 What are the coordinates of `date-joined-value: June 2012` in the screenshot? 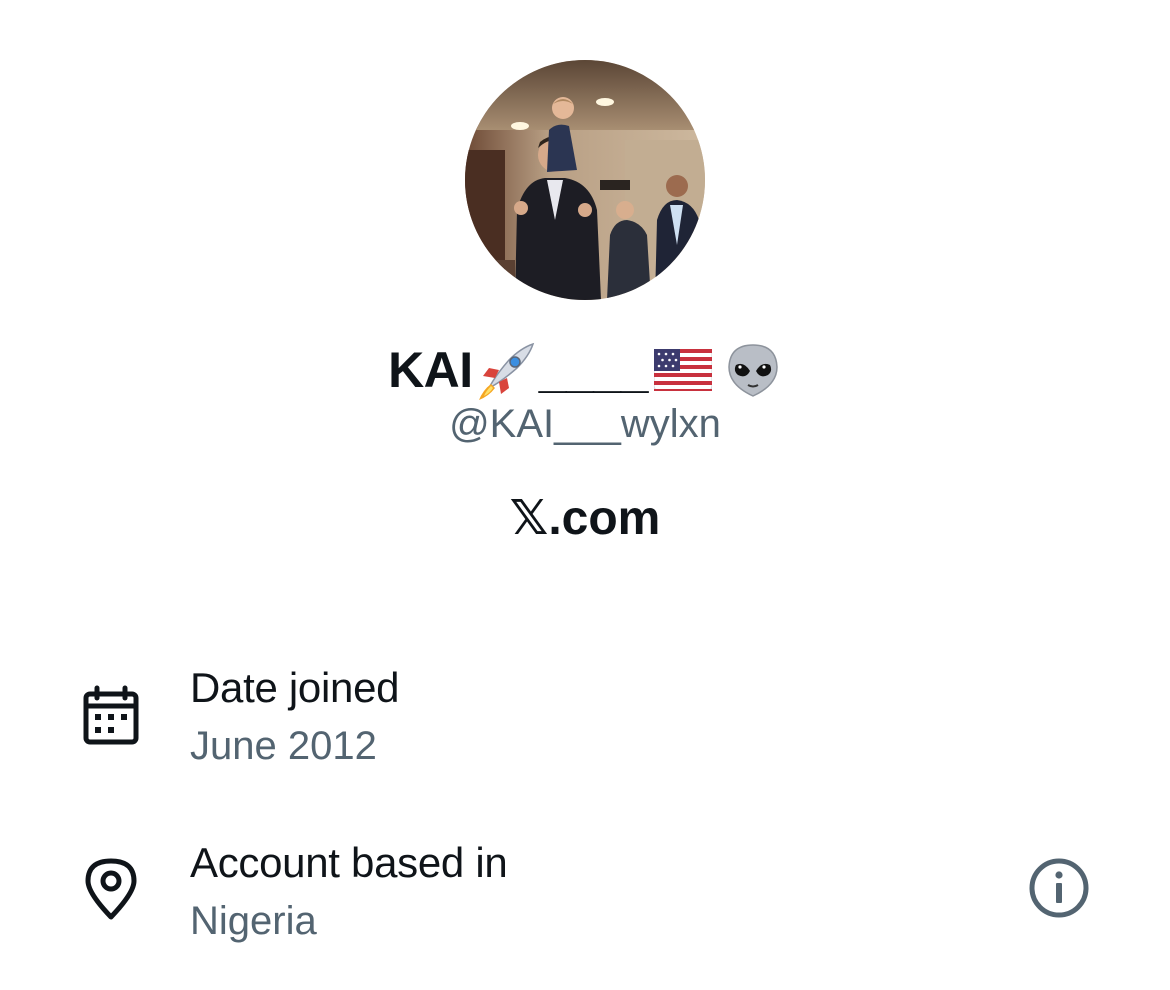 It's located at (283, 746).